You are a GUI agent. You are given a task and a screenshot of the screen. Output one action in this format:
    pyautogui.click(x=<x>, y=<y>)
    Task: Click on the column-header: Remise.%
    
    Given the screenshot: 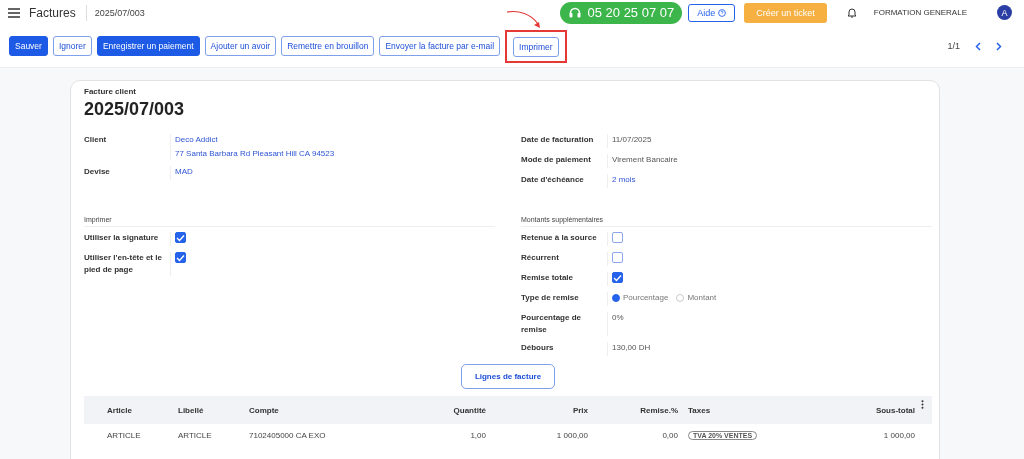 What is the action you would take?
    pyautogui.click(x=633, y=410)
    